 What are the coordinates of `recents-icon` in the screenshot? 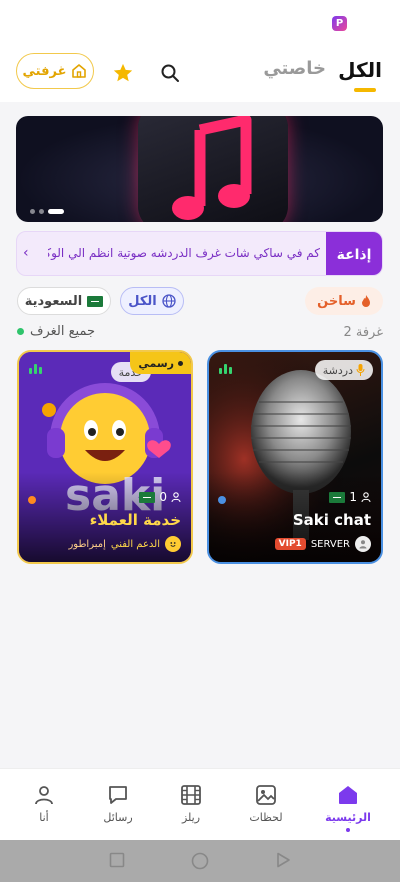 It's located at (117, 860).